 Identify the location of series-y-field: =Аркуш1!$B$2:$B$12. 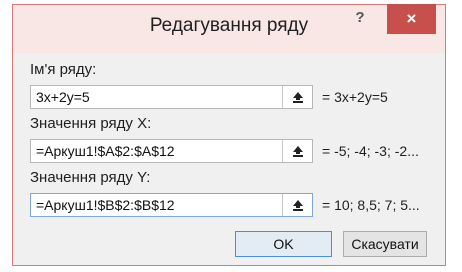
(171, 205).